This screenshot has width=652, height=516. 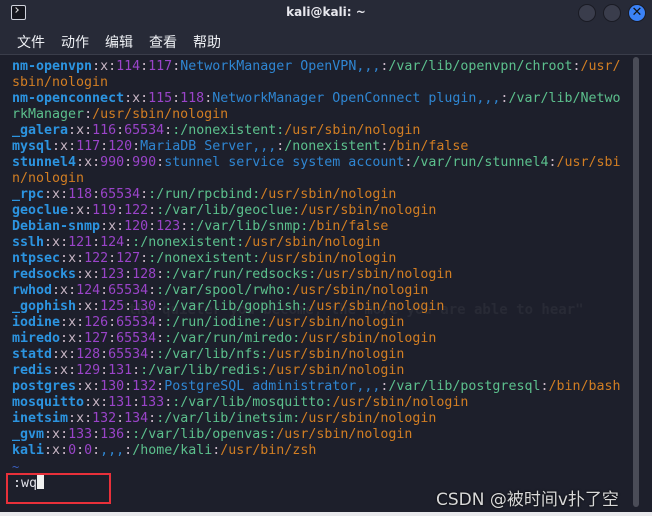 I want to click on uid: 129, so click(x=88, y=370).